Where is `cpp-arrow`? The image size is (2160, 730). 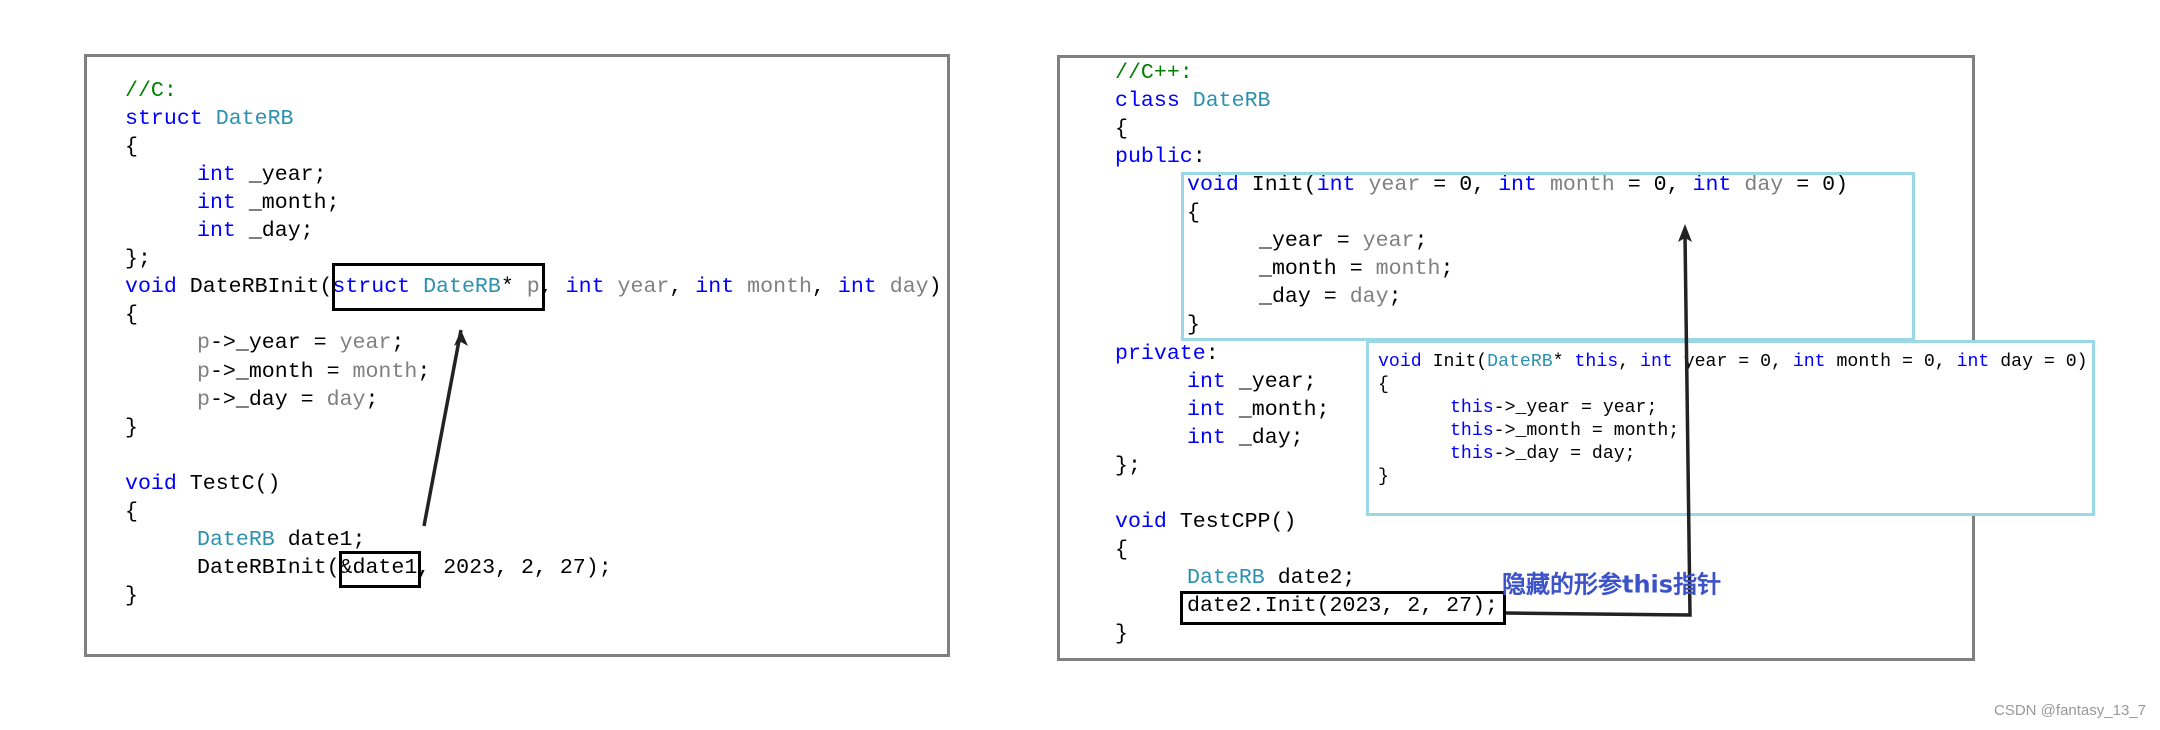
cpp-arrow is located at coordinates (1598, 425).